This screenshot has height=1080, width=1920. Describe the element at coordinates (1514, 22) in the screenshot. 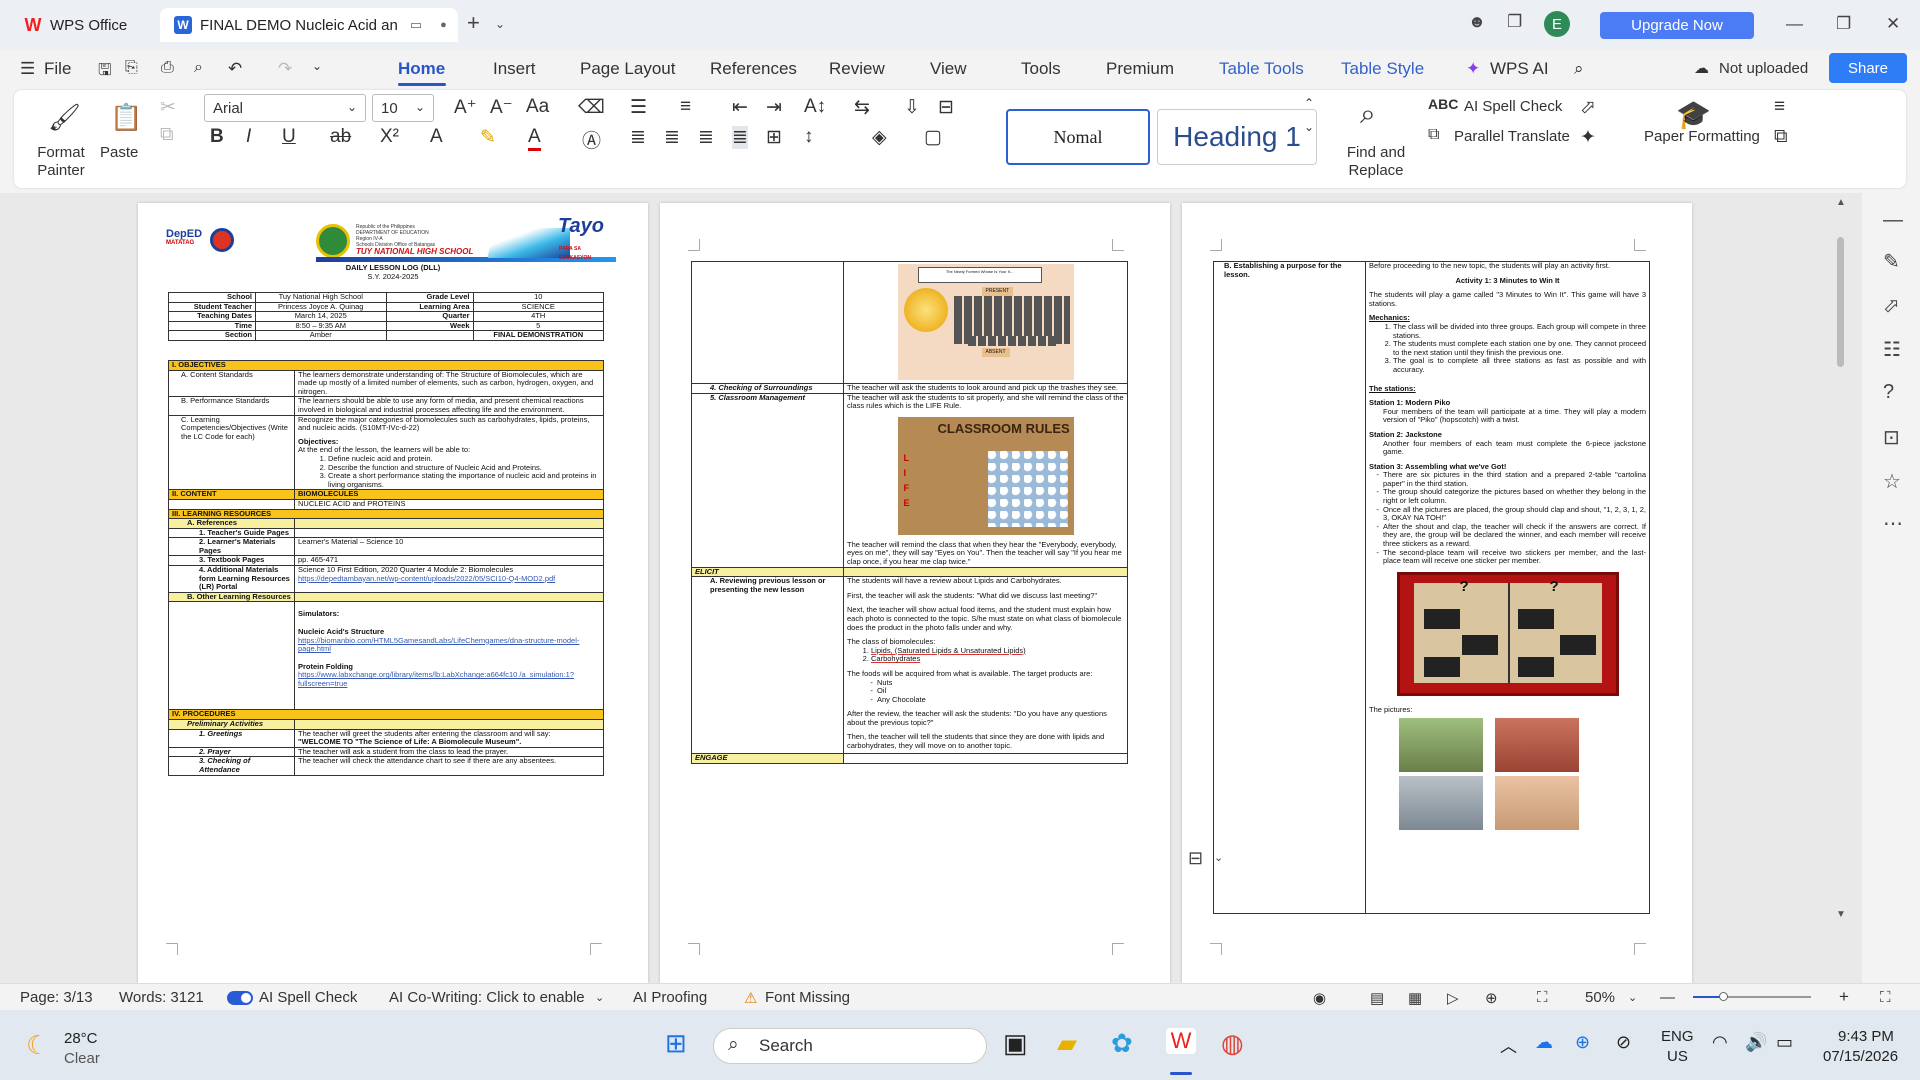

I see `window-icon: ❐` at that location.